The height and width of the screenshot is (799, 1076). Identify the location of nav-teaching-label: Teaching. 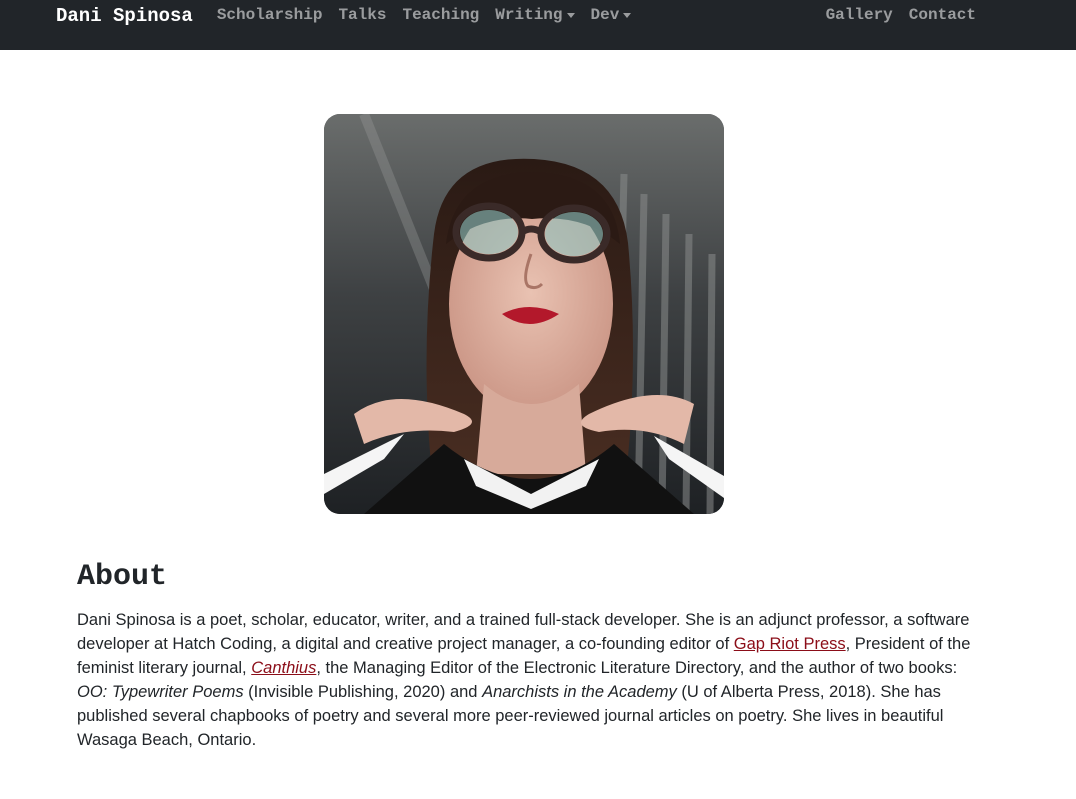
(441, 15).